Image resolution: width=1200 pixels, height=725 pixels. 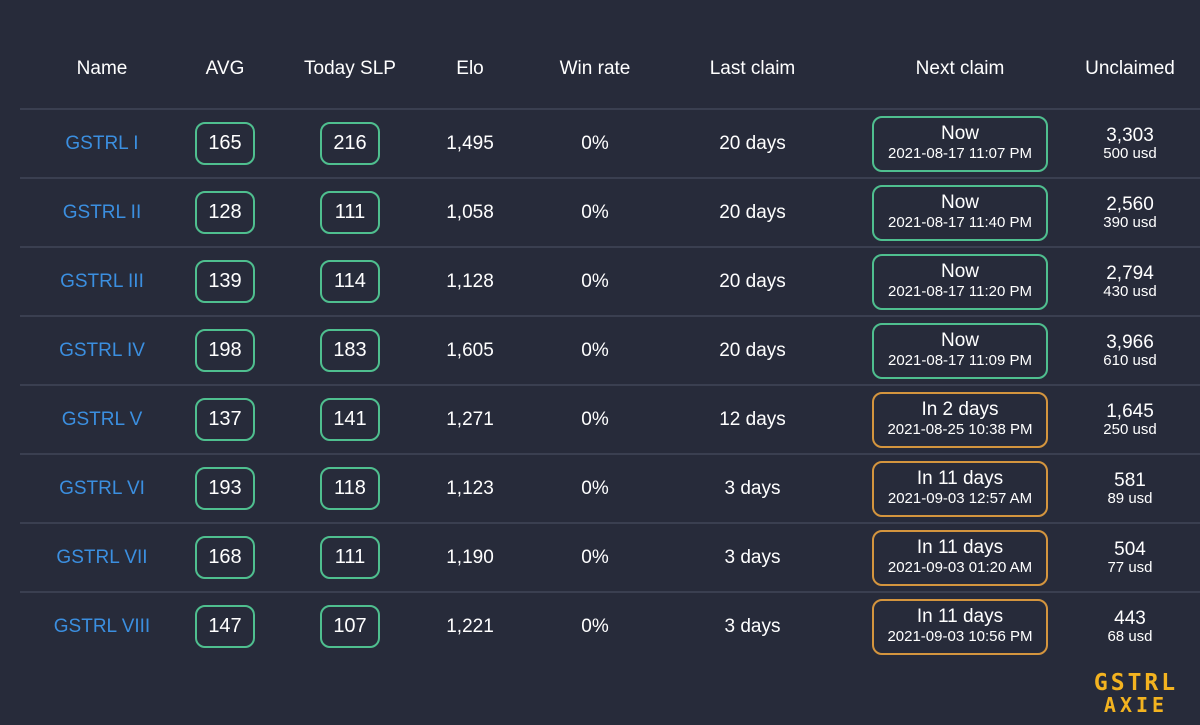 What do you see at coordinates (225, 143) in the screenshot?
I see `avg-badge: 165` at bounding box center [225, 143].